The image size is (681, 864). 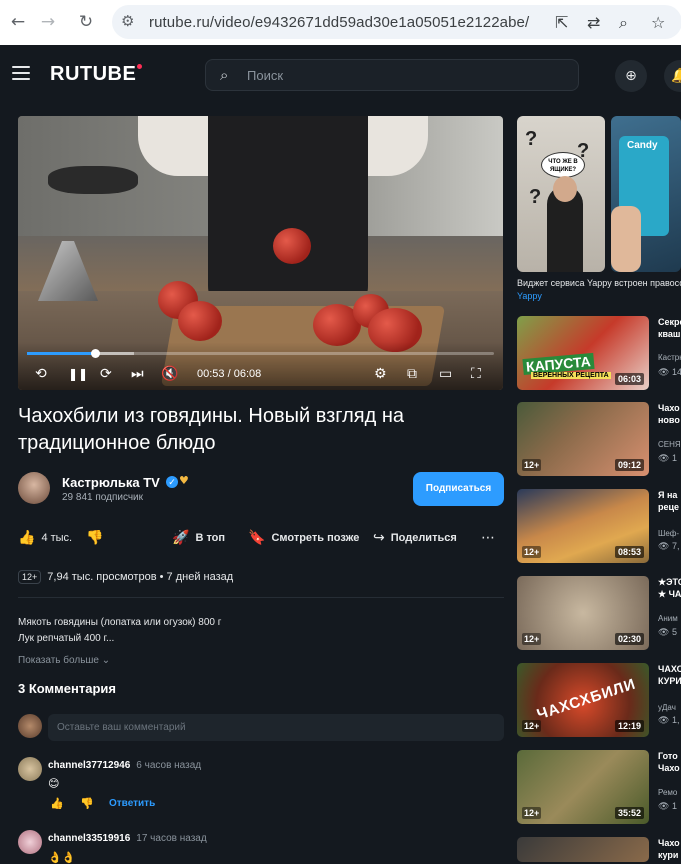 I want to click on rec-title: Гото Чахо, so click(x=669, y=762).